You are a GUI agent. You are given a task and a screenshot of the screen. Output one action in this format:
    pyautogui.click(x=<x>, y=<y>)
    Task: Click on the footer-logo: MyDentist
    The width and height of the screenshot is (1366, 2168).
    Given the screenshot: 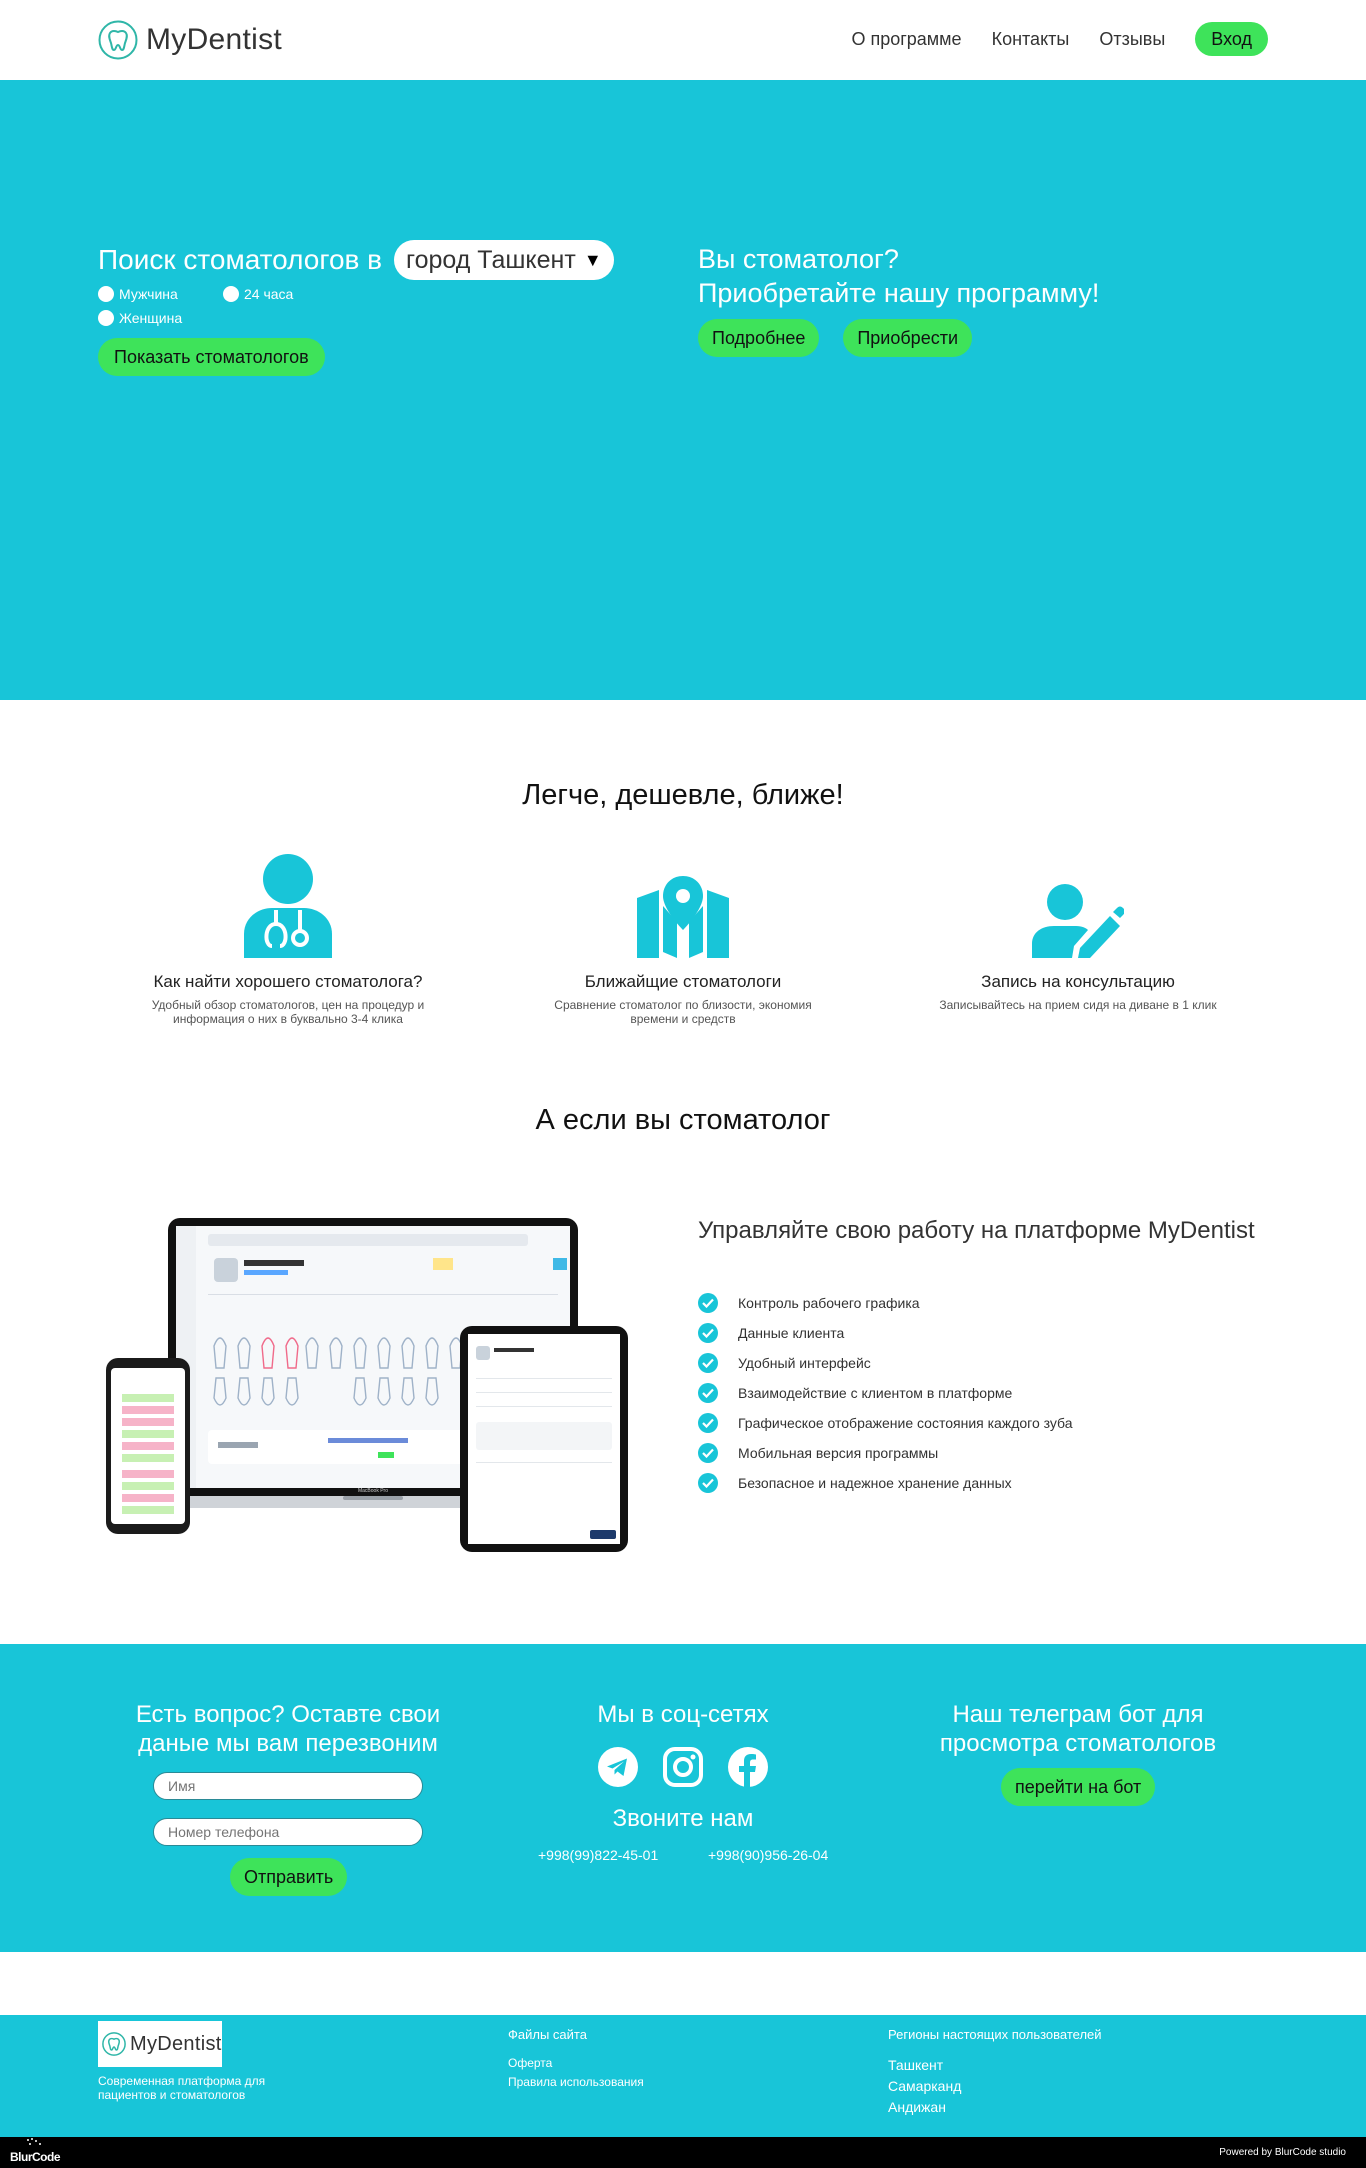 What is the action you would take?
    pyautogui.click(x=160, y=2044)
    